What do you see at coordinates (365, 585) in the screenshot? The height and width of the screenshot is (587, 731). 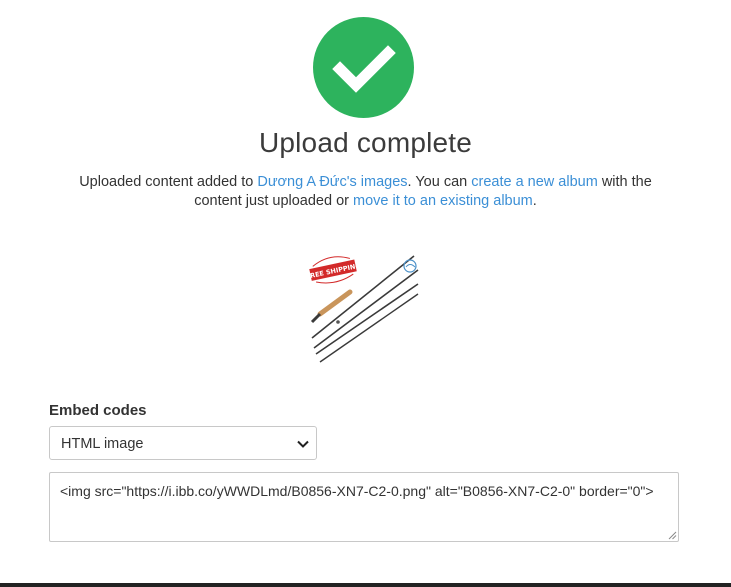 I see `page-bottom-border` at bounding box center [365, 585].